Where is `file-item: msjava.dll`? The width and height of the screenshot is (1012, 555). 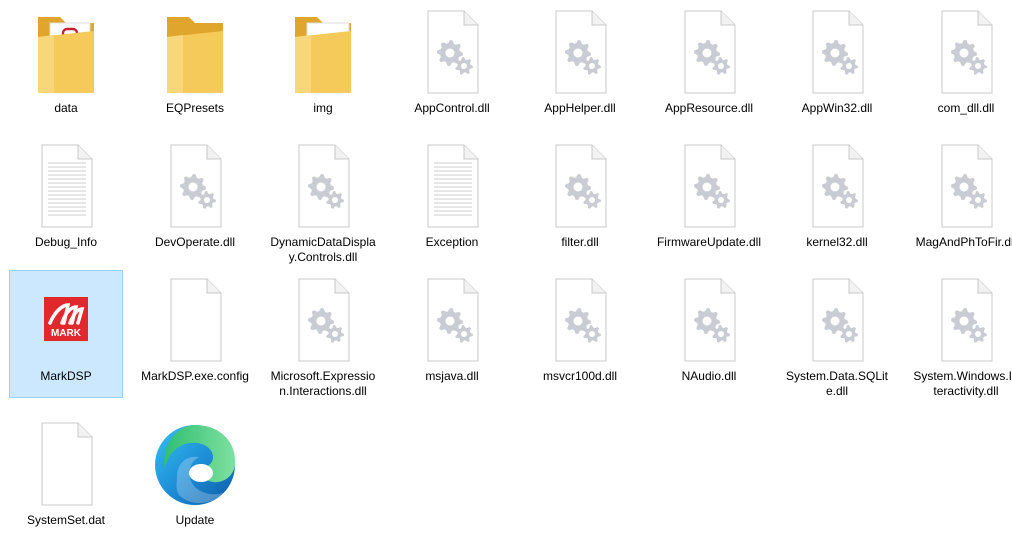
file-item: msjava.dll is located at coordinates (452, 334).